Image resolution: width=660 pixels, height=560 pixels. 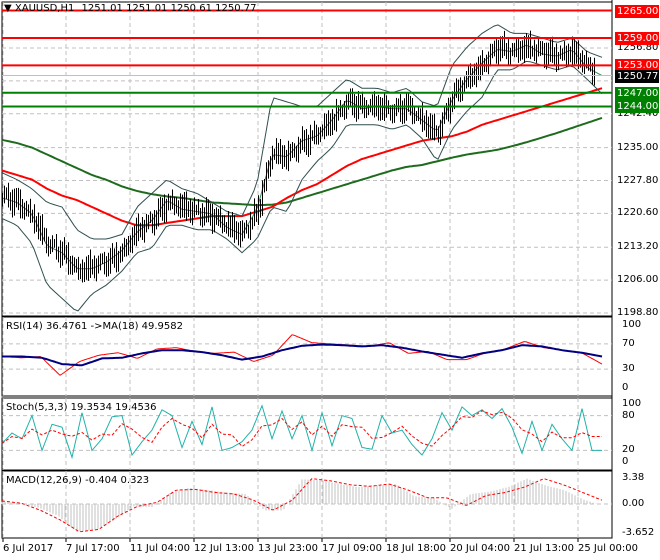 What do you see at coordinates (637, 38) in the screenshot?
I see `level-tag-resistance: 1259.00` at bounding box center [637, 38].